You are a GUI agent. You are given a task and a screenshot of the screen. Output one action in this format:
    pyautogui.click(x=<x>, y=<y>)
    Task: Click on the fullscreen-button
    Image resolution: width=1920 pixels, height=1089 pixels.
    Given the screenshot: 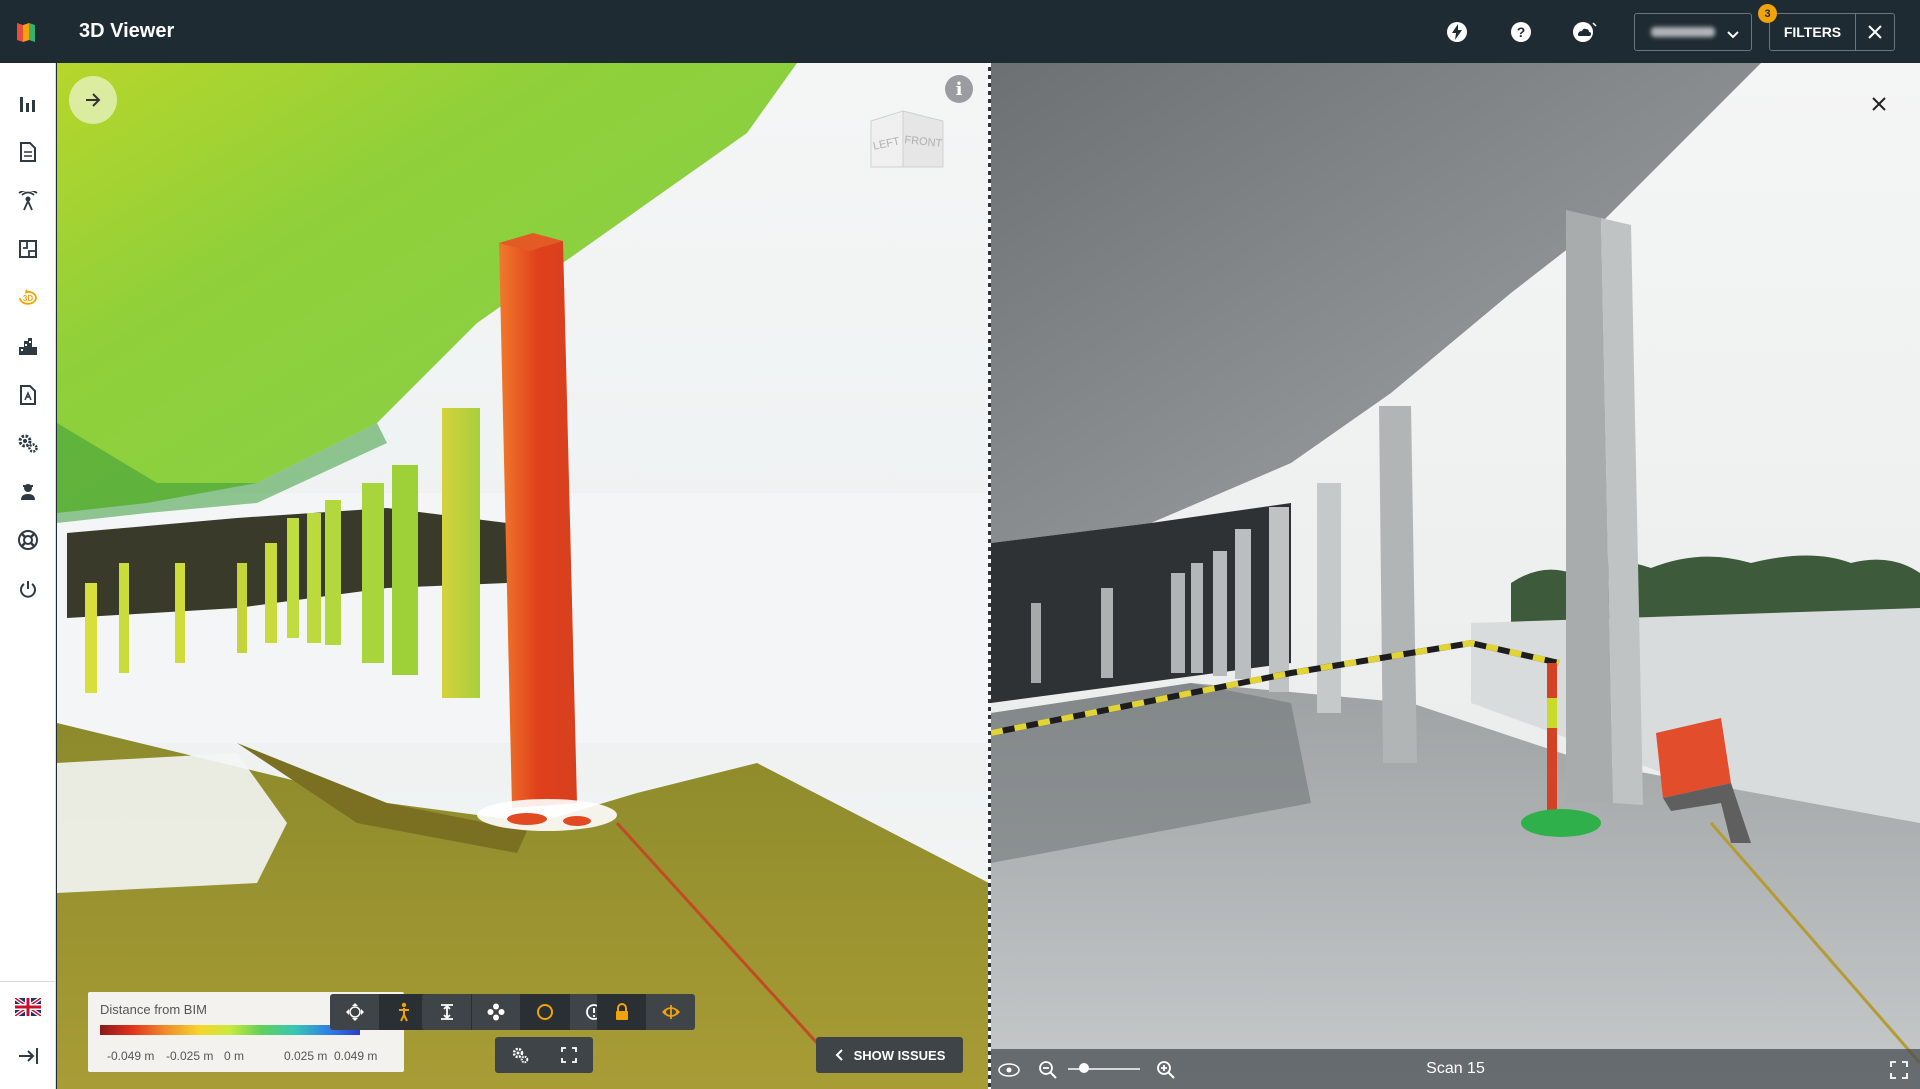 What is the action you would take?
    pyautogui.click(x=568, y=1055)
    